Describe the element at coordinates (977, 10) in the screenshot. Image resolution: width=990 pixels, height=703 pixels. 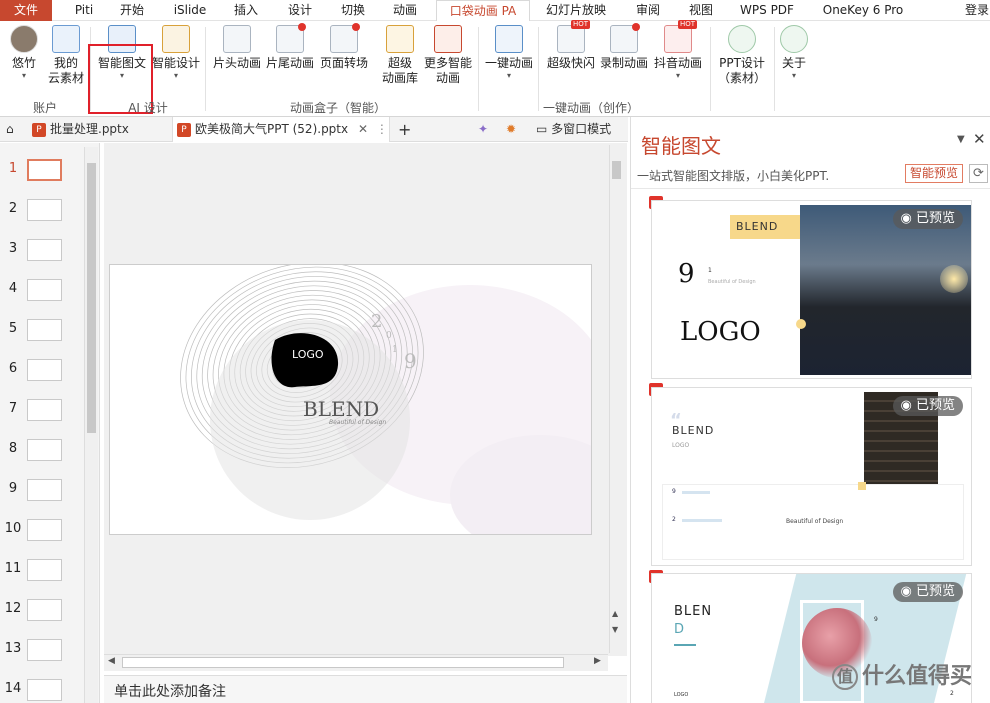
I see `tab-login: 登录` at that location.